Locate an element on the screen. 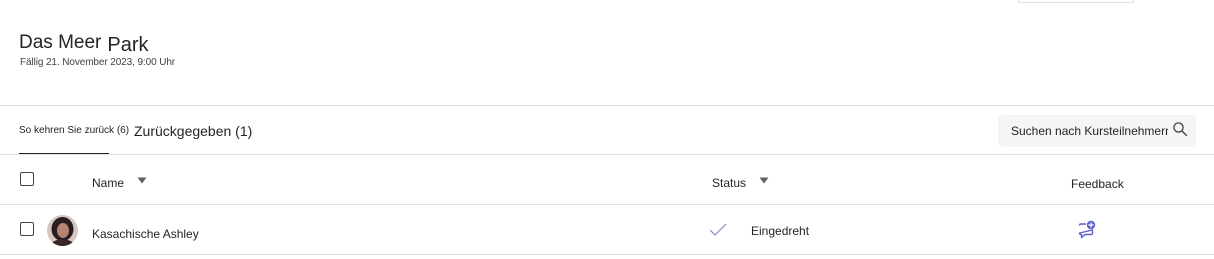  student-name: Kasachische Ashley is located at coordinates (145, 234).